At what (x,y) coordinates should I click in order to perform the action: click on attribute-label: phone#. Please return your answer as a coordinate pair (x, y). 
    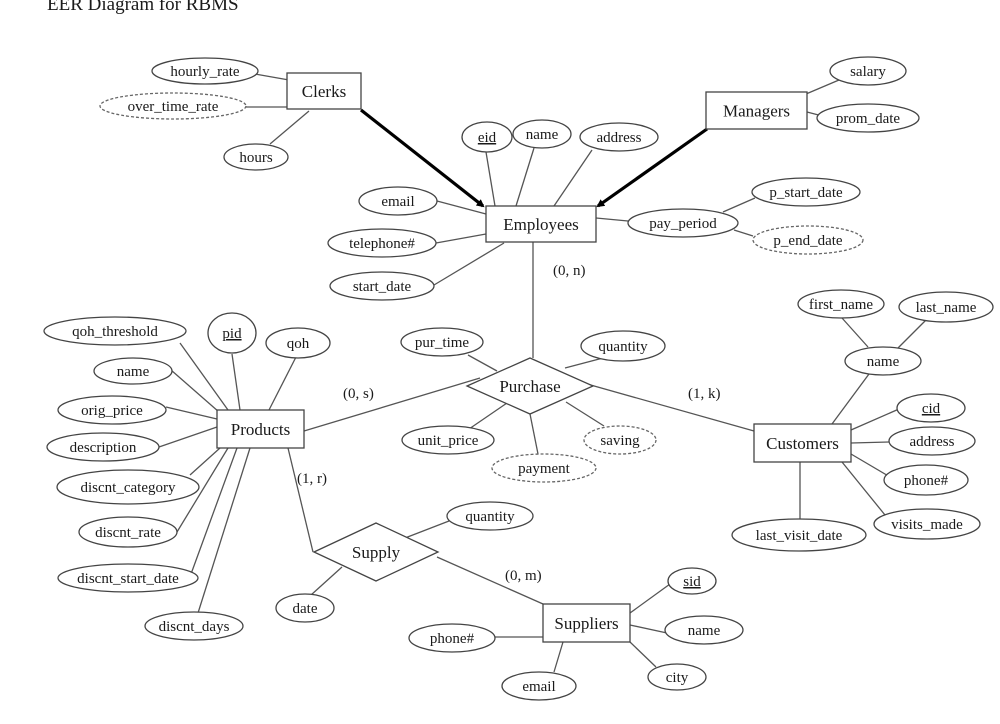
    Looking at the image, I should click on (452, 639).